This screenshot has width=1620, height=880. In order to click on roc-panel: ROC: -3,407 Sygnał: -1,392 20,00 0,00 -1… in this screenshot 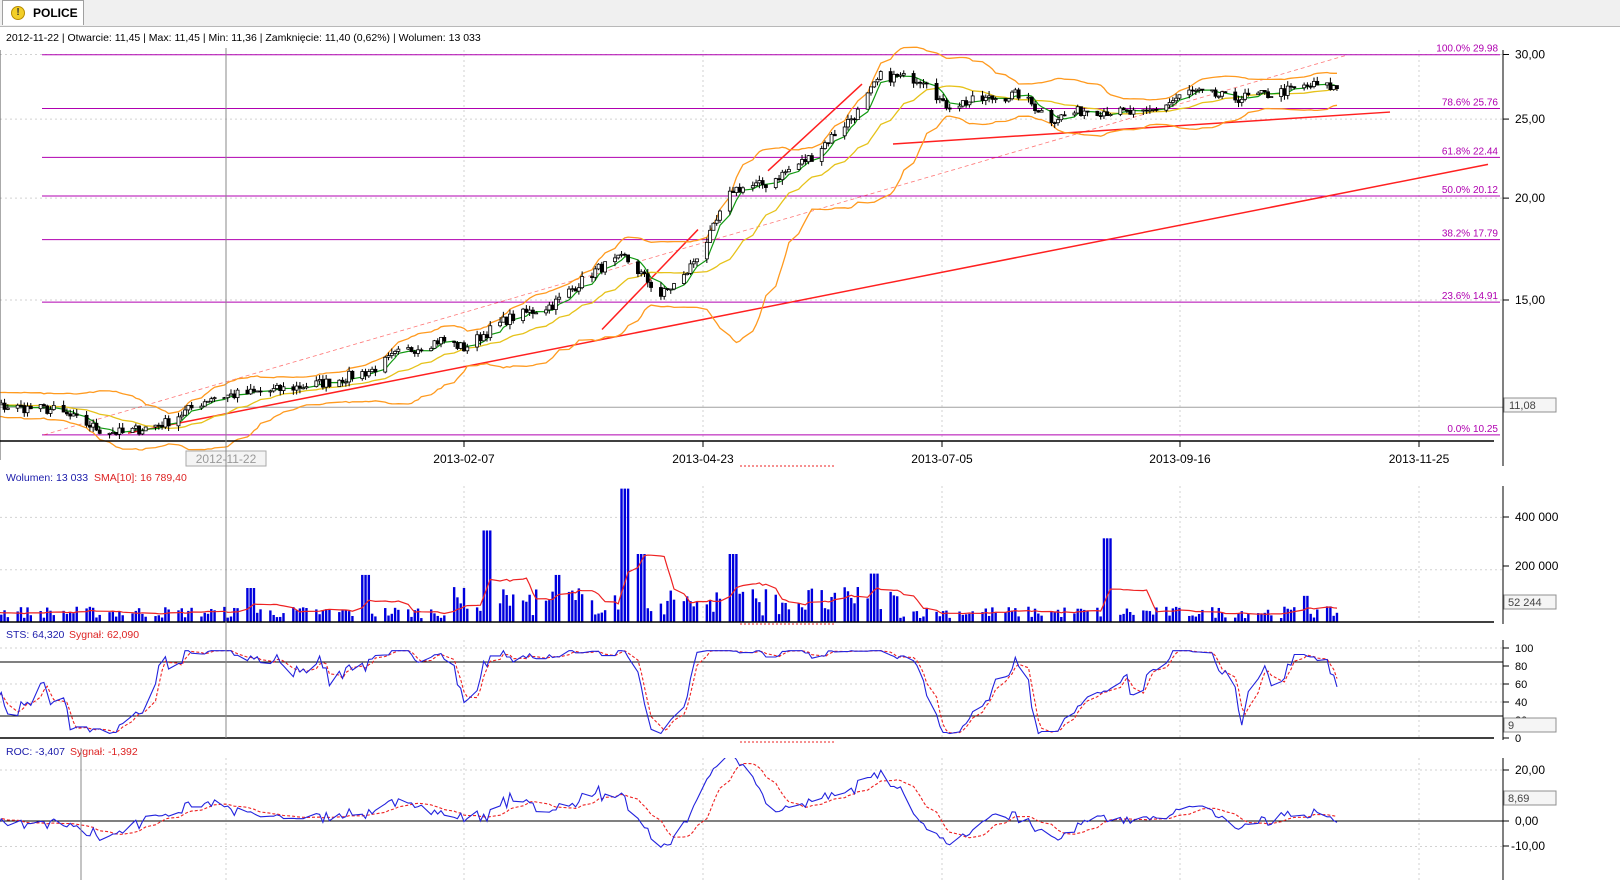, I will do `click(778, 813)`.